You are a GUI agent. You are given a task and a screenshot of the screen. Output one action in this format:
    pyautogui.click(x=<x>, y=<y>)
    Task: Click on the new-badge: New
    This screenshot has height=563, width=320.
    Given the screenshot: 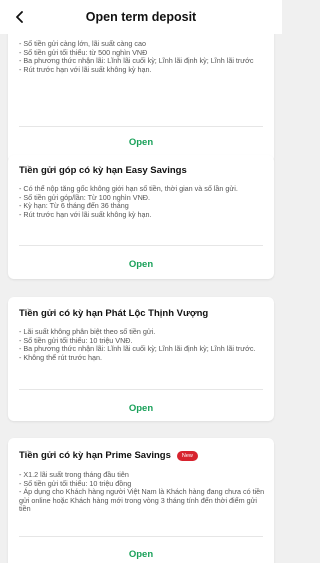 What is the action you would take?
    pyautogui.click(x=187, y=455)
    